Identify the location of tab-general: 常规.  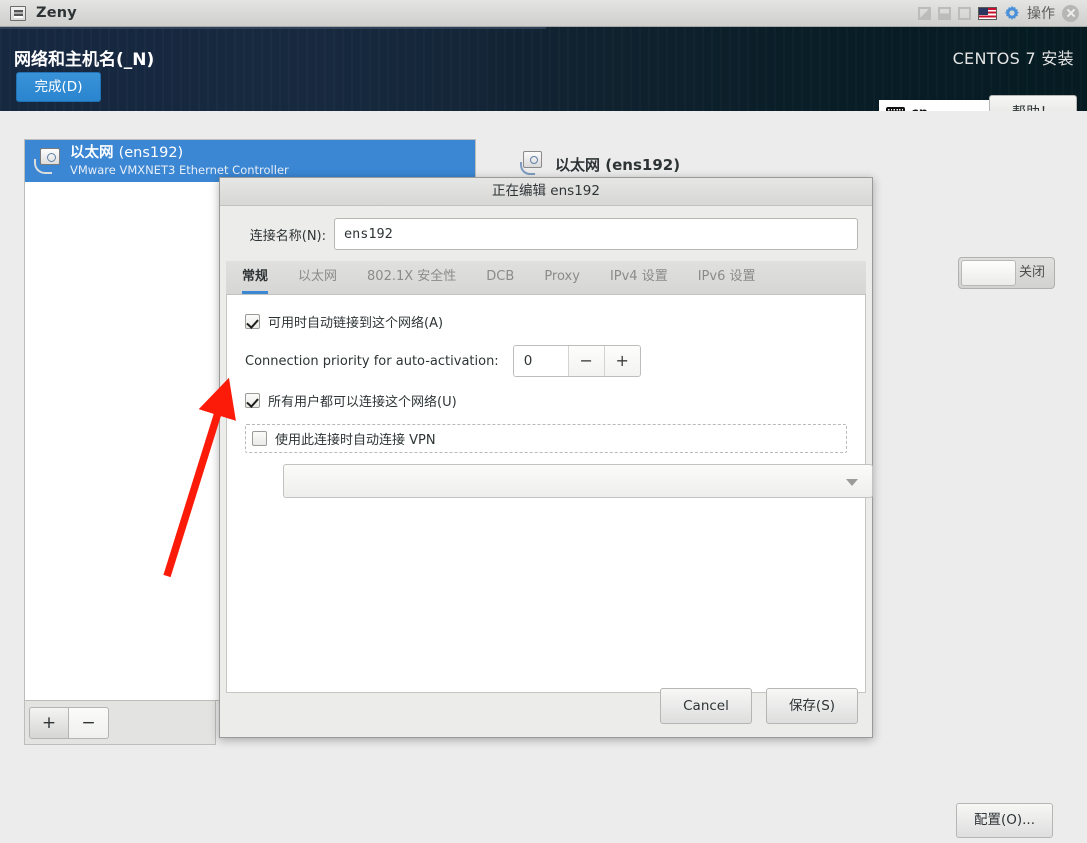
(255, 279).